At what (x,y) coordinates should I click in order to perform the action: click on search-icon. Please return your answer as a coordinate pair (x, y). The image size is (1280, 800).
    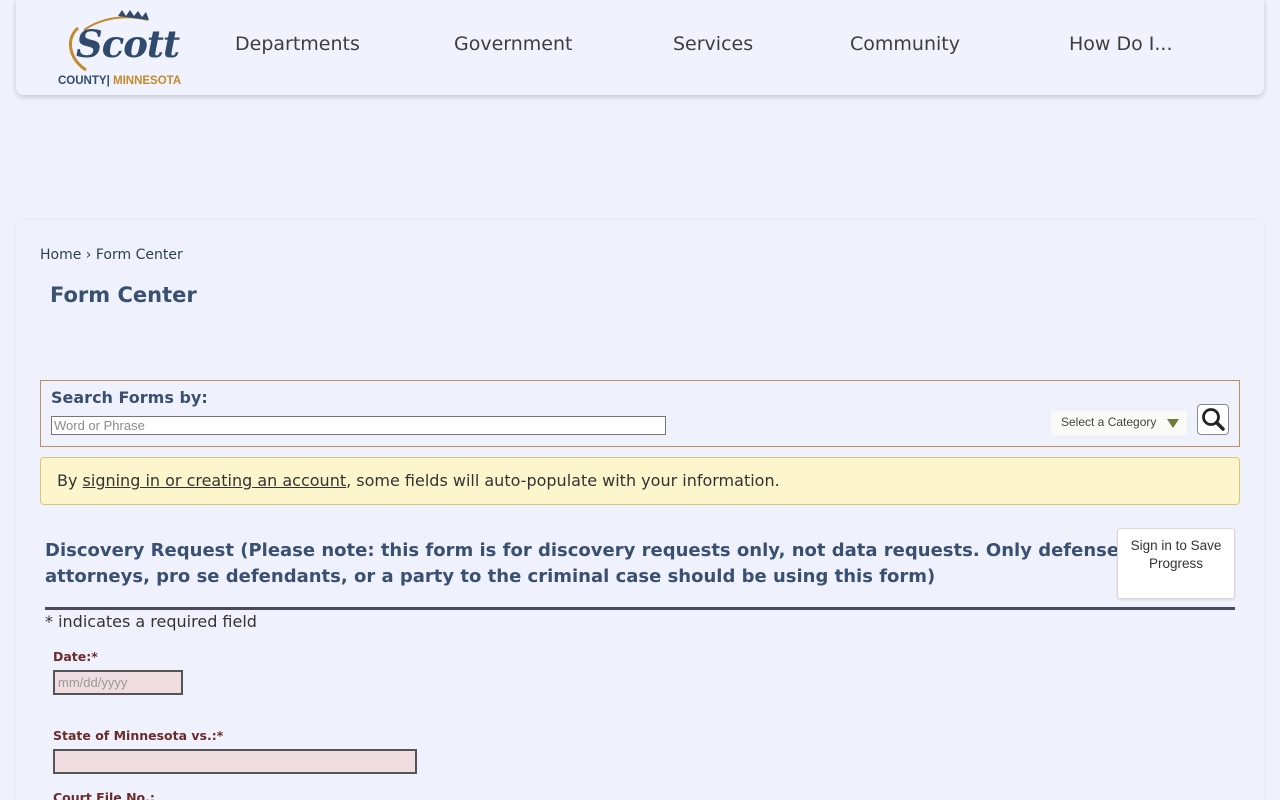
    Looking at the image, I should click on (1213, 419).